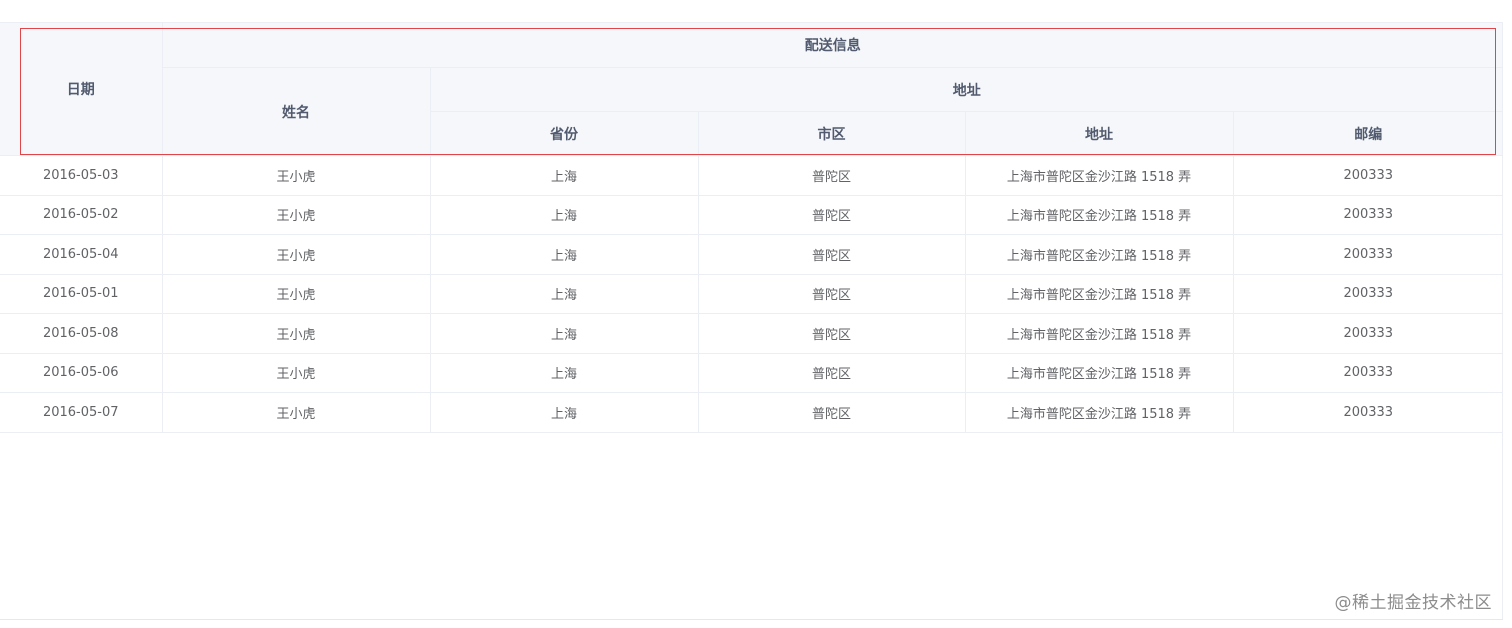  I want to click on watermark: @稀土掘金技术社区, so click(1413, 603).